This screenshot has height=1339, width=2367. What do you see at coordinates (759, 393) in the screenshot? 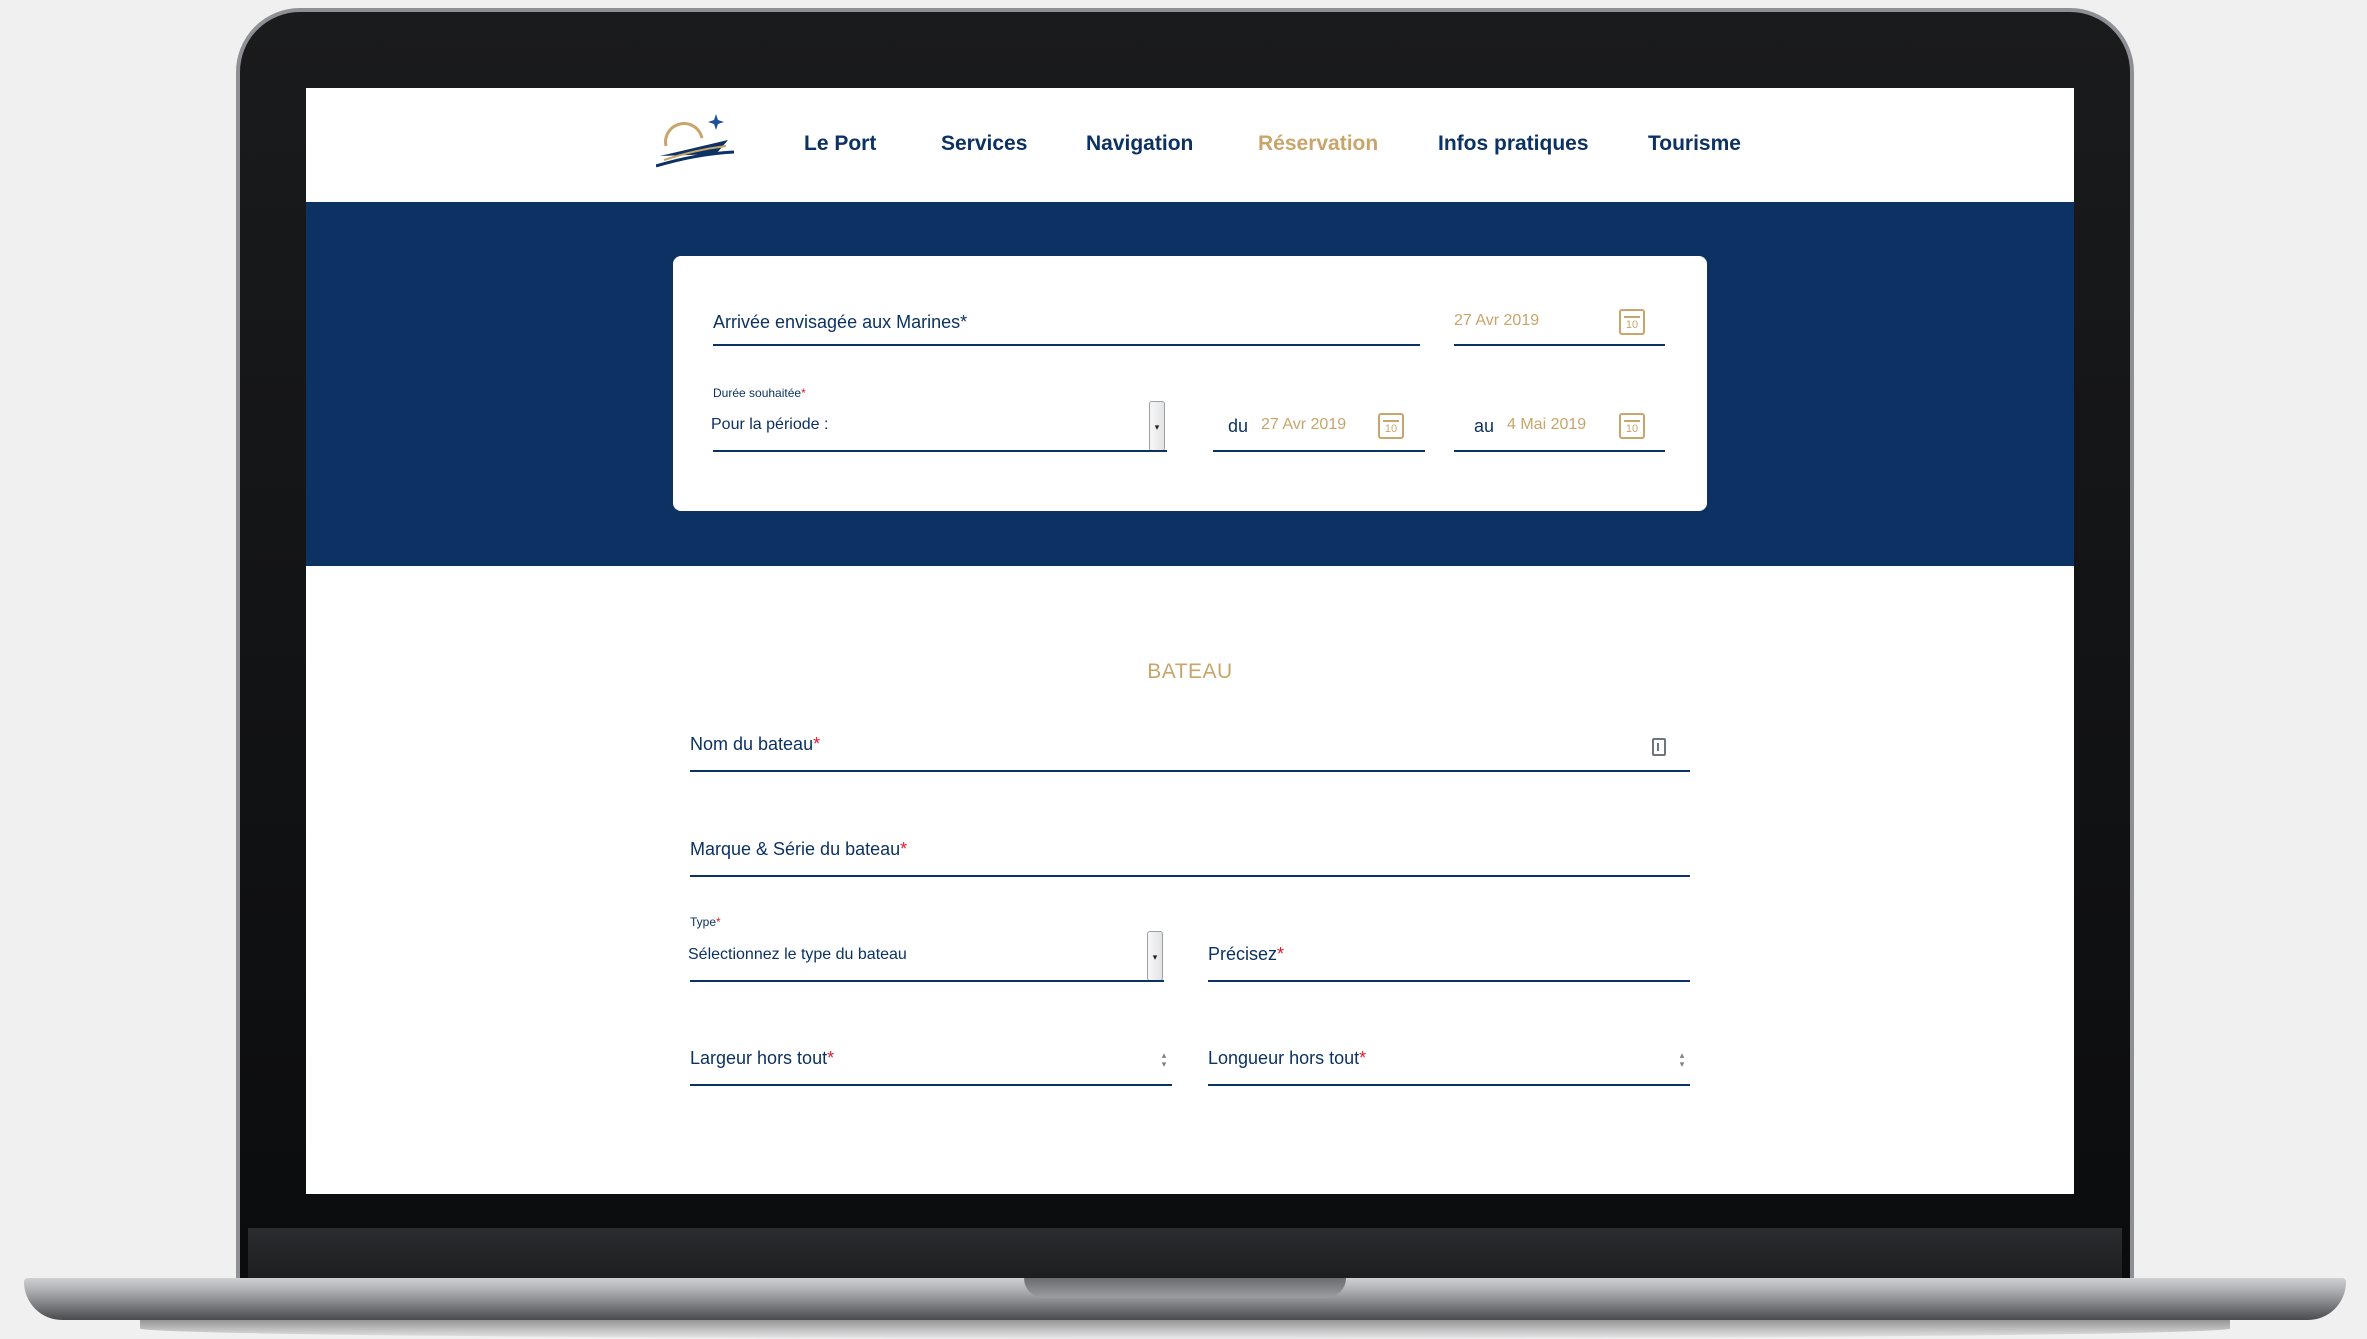
I see `duration-label: Durée souhaitée*` at bounding box center [759, 393].